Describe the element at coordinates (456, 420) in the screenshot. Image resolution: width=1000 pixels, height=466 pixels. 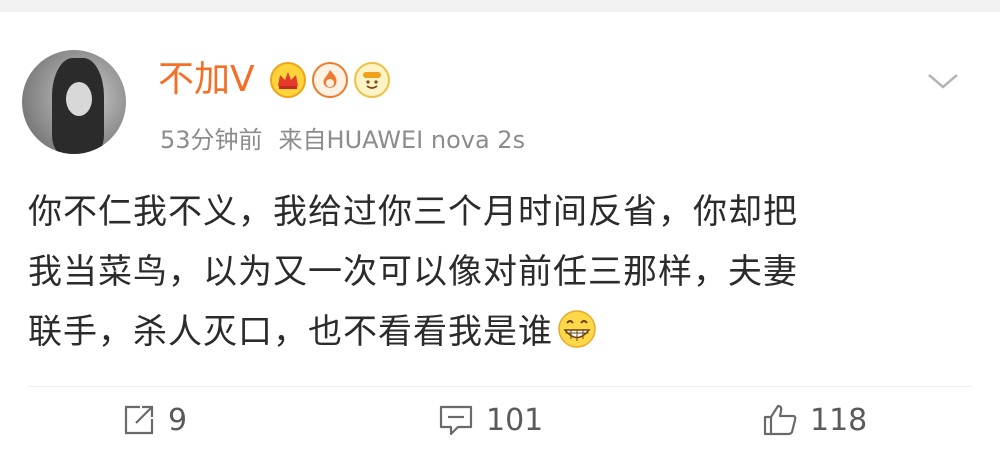
I see `comment-icon` at that location.